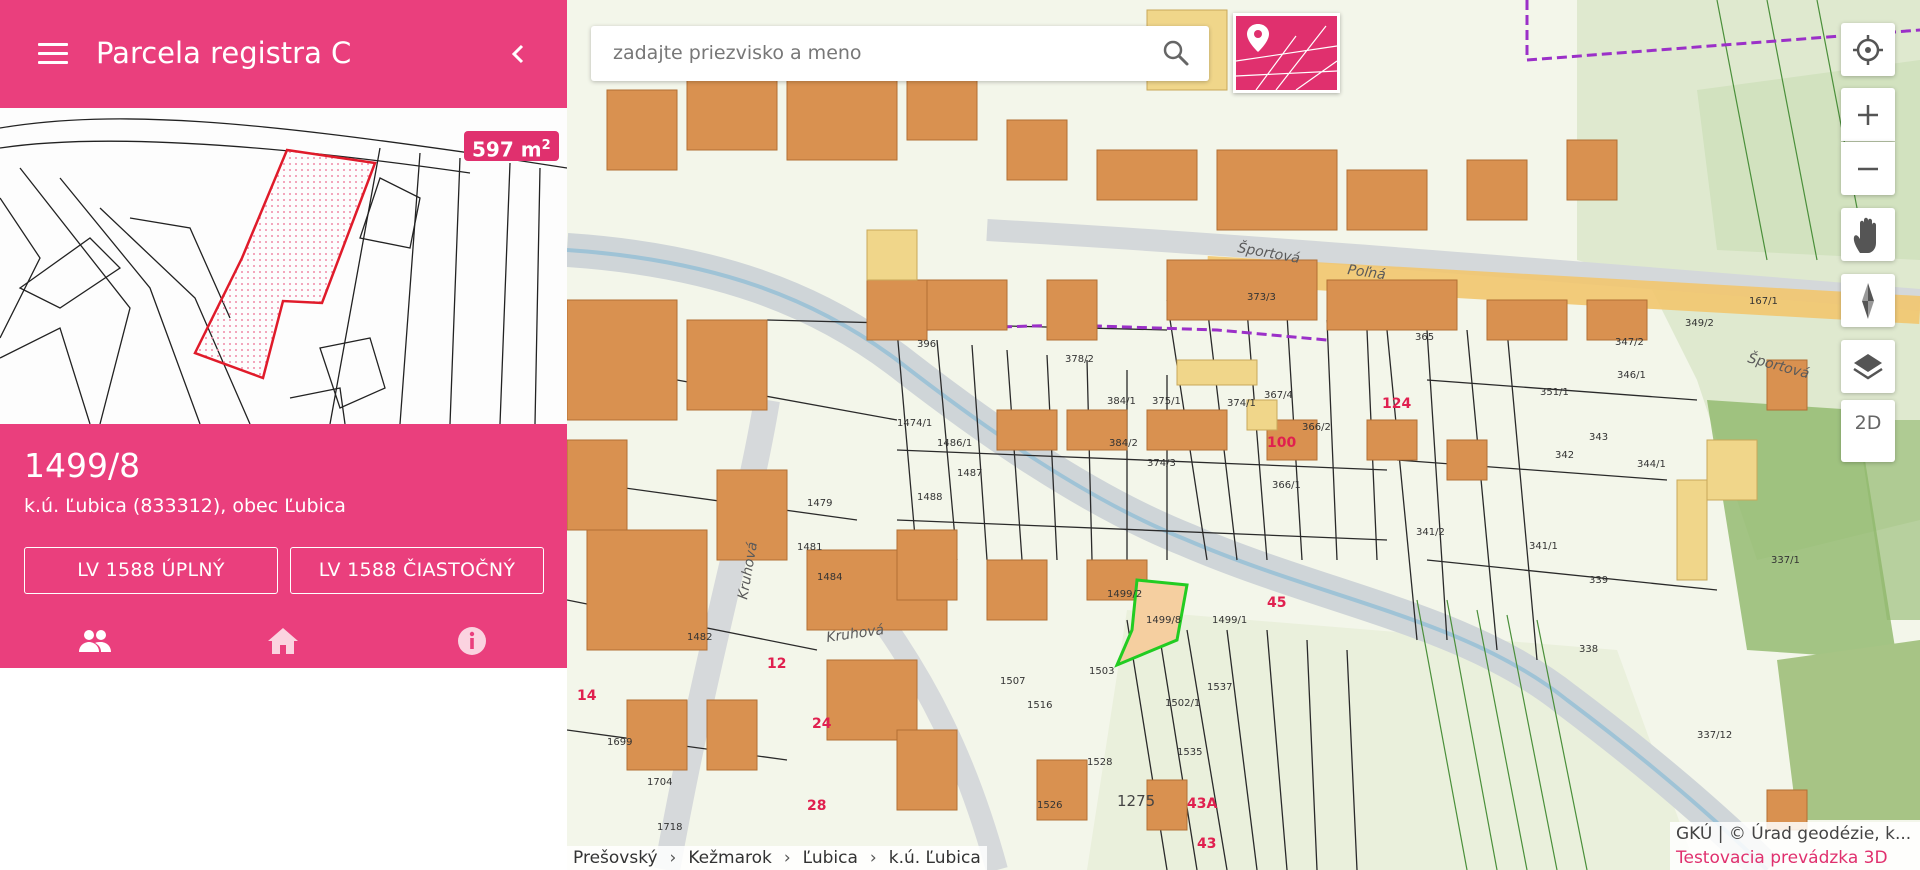 This screenshot has width=1920, height=870. What do you see at coordinates (730, 858) in the screenshot?
I see `breadcrumb-district: Kežmarok` at bounding box center [730, 858].